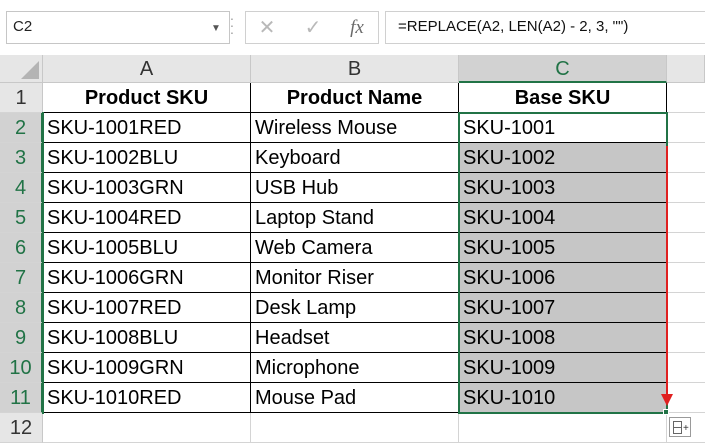  I want to click on enter-check-icon: ✓, so click(313, 28).